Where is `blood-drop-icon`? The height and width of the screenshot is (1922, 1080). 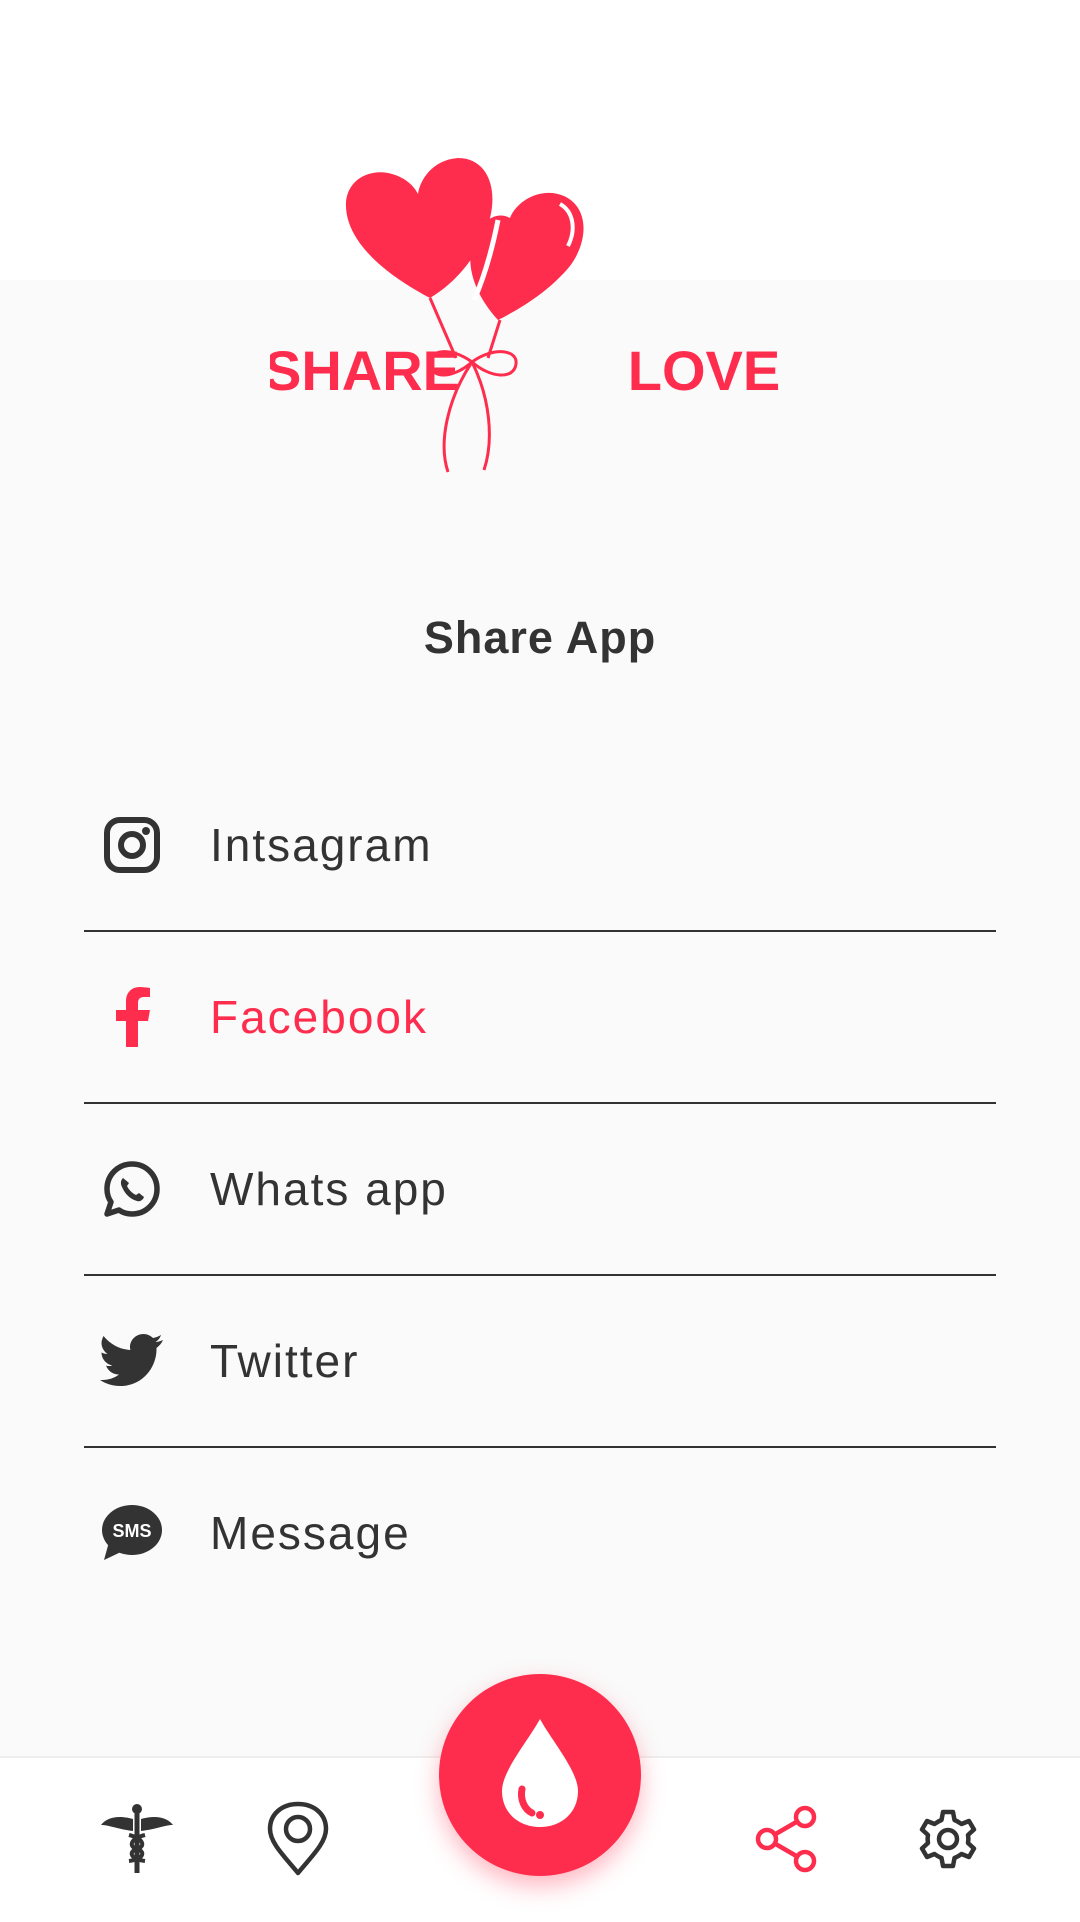
blood-drop-icon is located at coordinates (540, 1775).